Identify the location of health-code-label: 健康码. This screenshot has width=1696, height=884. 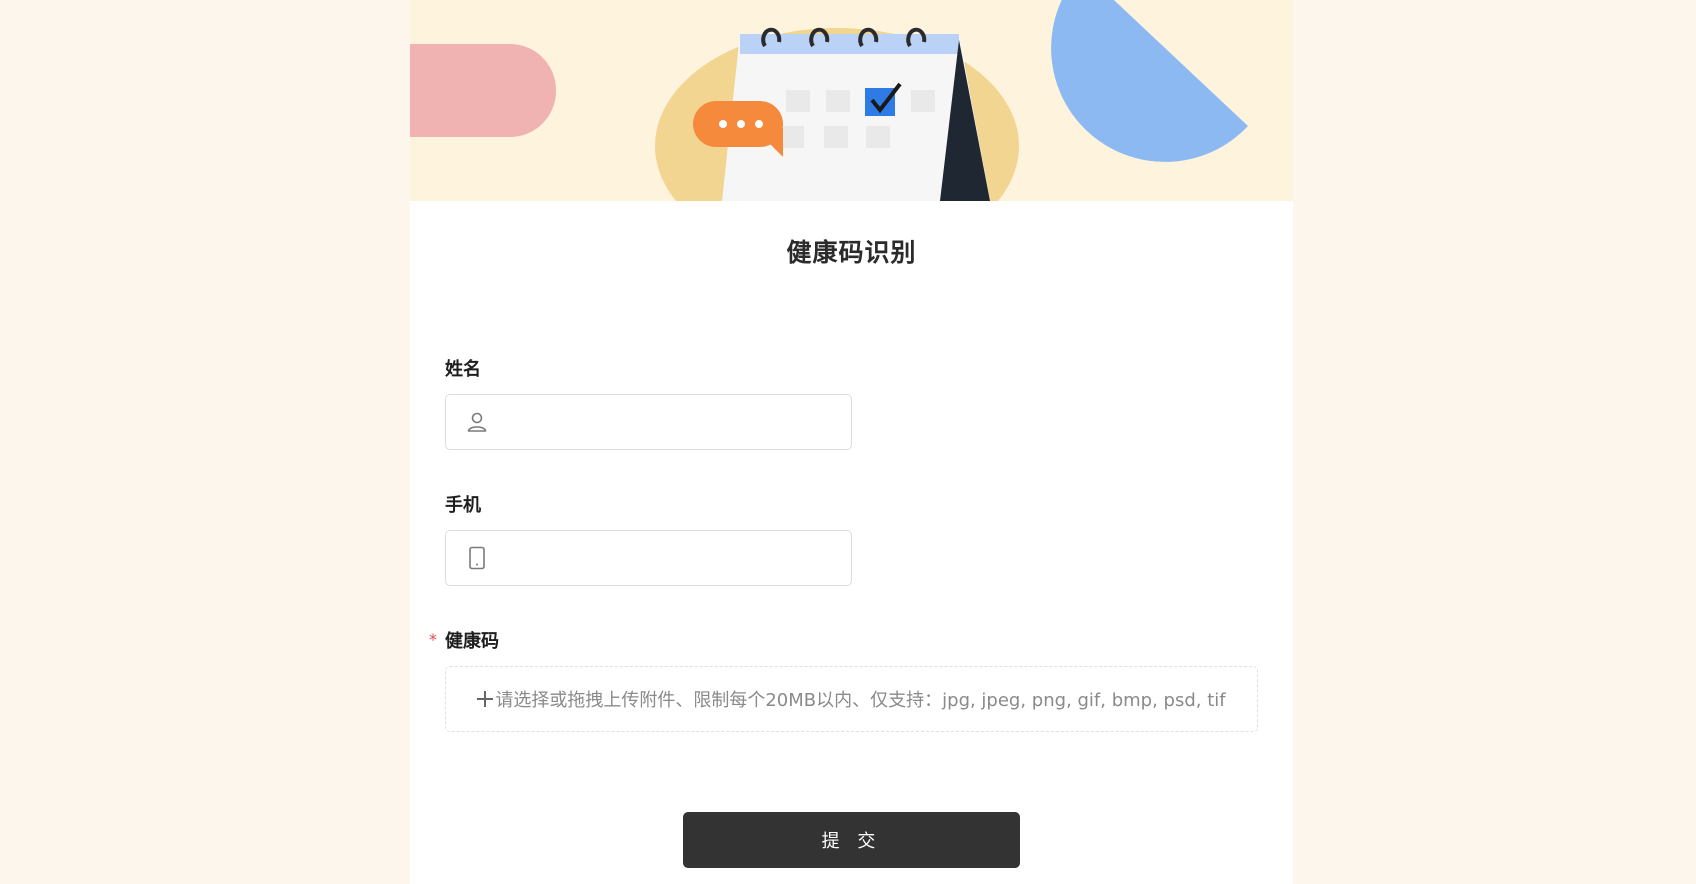
(472, 641).